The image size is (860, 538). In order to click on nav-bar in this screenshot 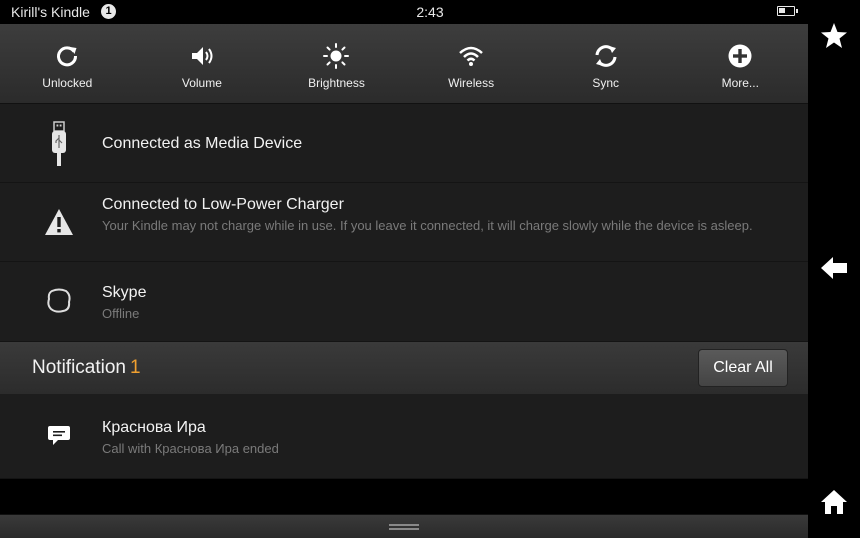, I will do `click(834, 269)`.